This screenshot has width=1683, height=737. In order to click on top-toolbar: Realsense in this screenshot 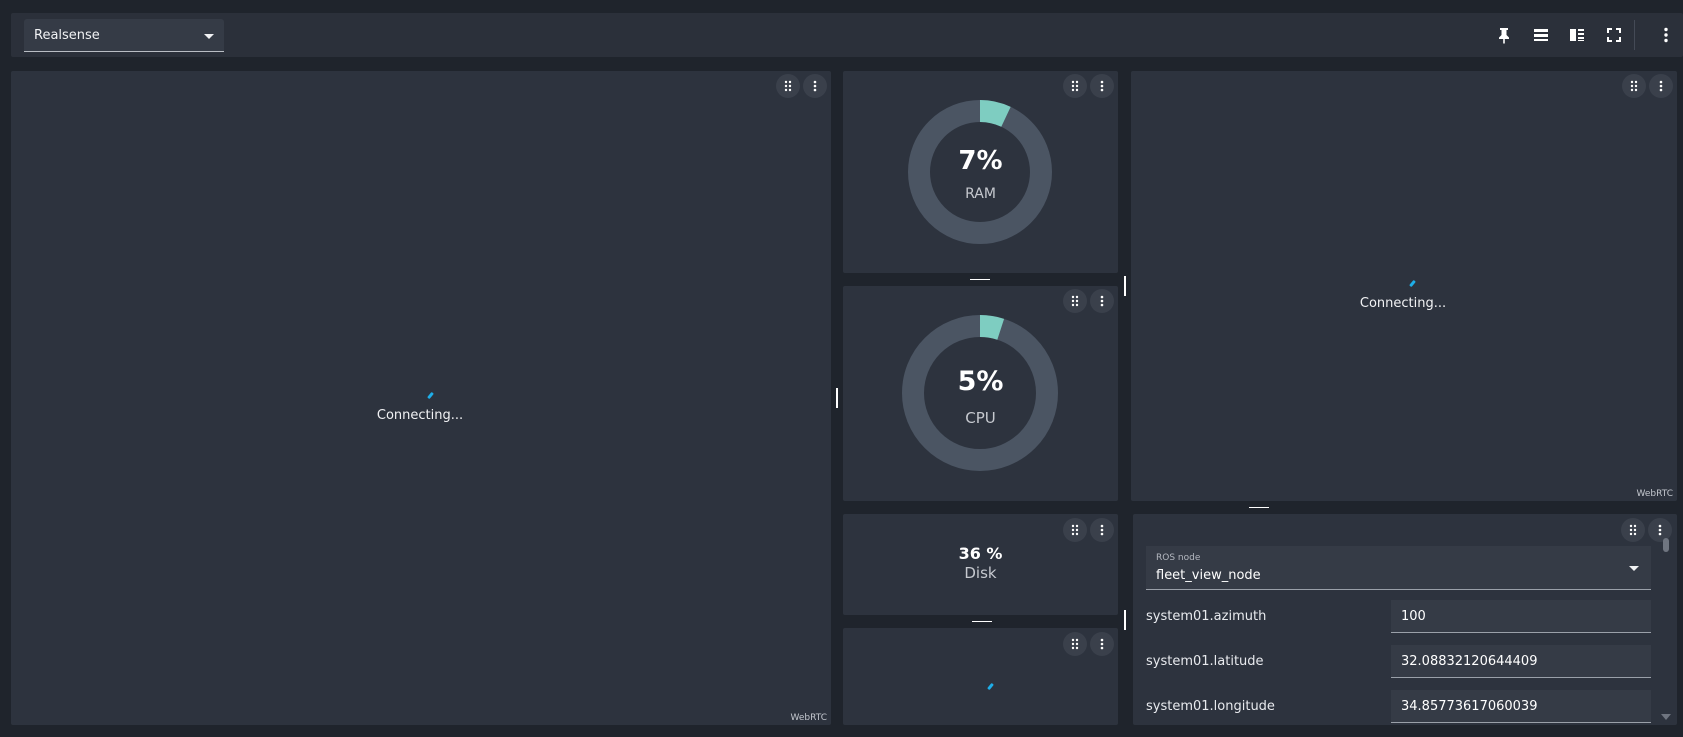, I will do `click(847, 35)`.